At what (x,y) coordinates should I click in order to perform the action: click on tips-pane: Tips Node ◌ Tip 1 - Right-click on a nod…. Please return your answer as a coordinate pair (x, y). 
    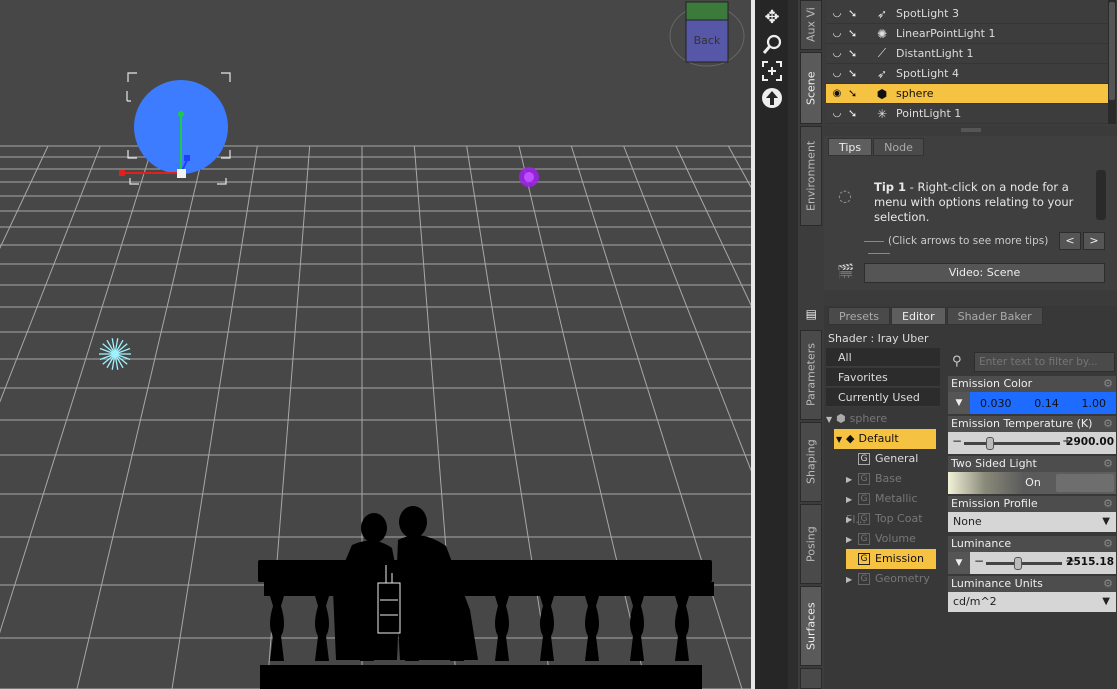
    Looking at the image, I should click on (970, 213).